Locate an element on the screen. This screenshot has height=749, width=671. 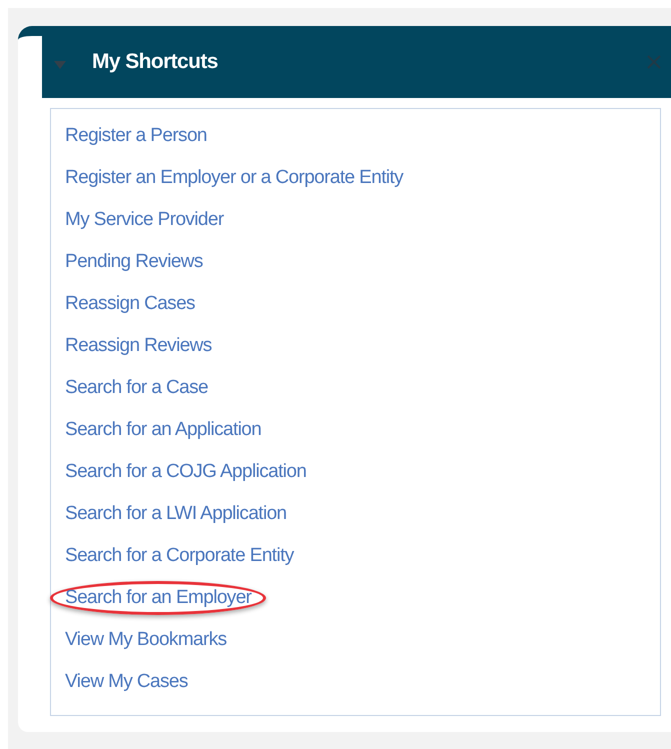
shortcut-link: Search for a COJG Application is located at coordinates (186, 472).